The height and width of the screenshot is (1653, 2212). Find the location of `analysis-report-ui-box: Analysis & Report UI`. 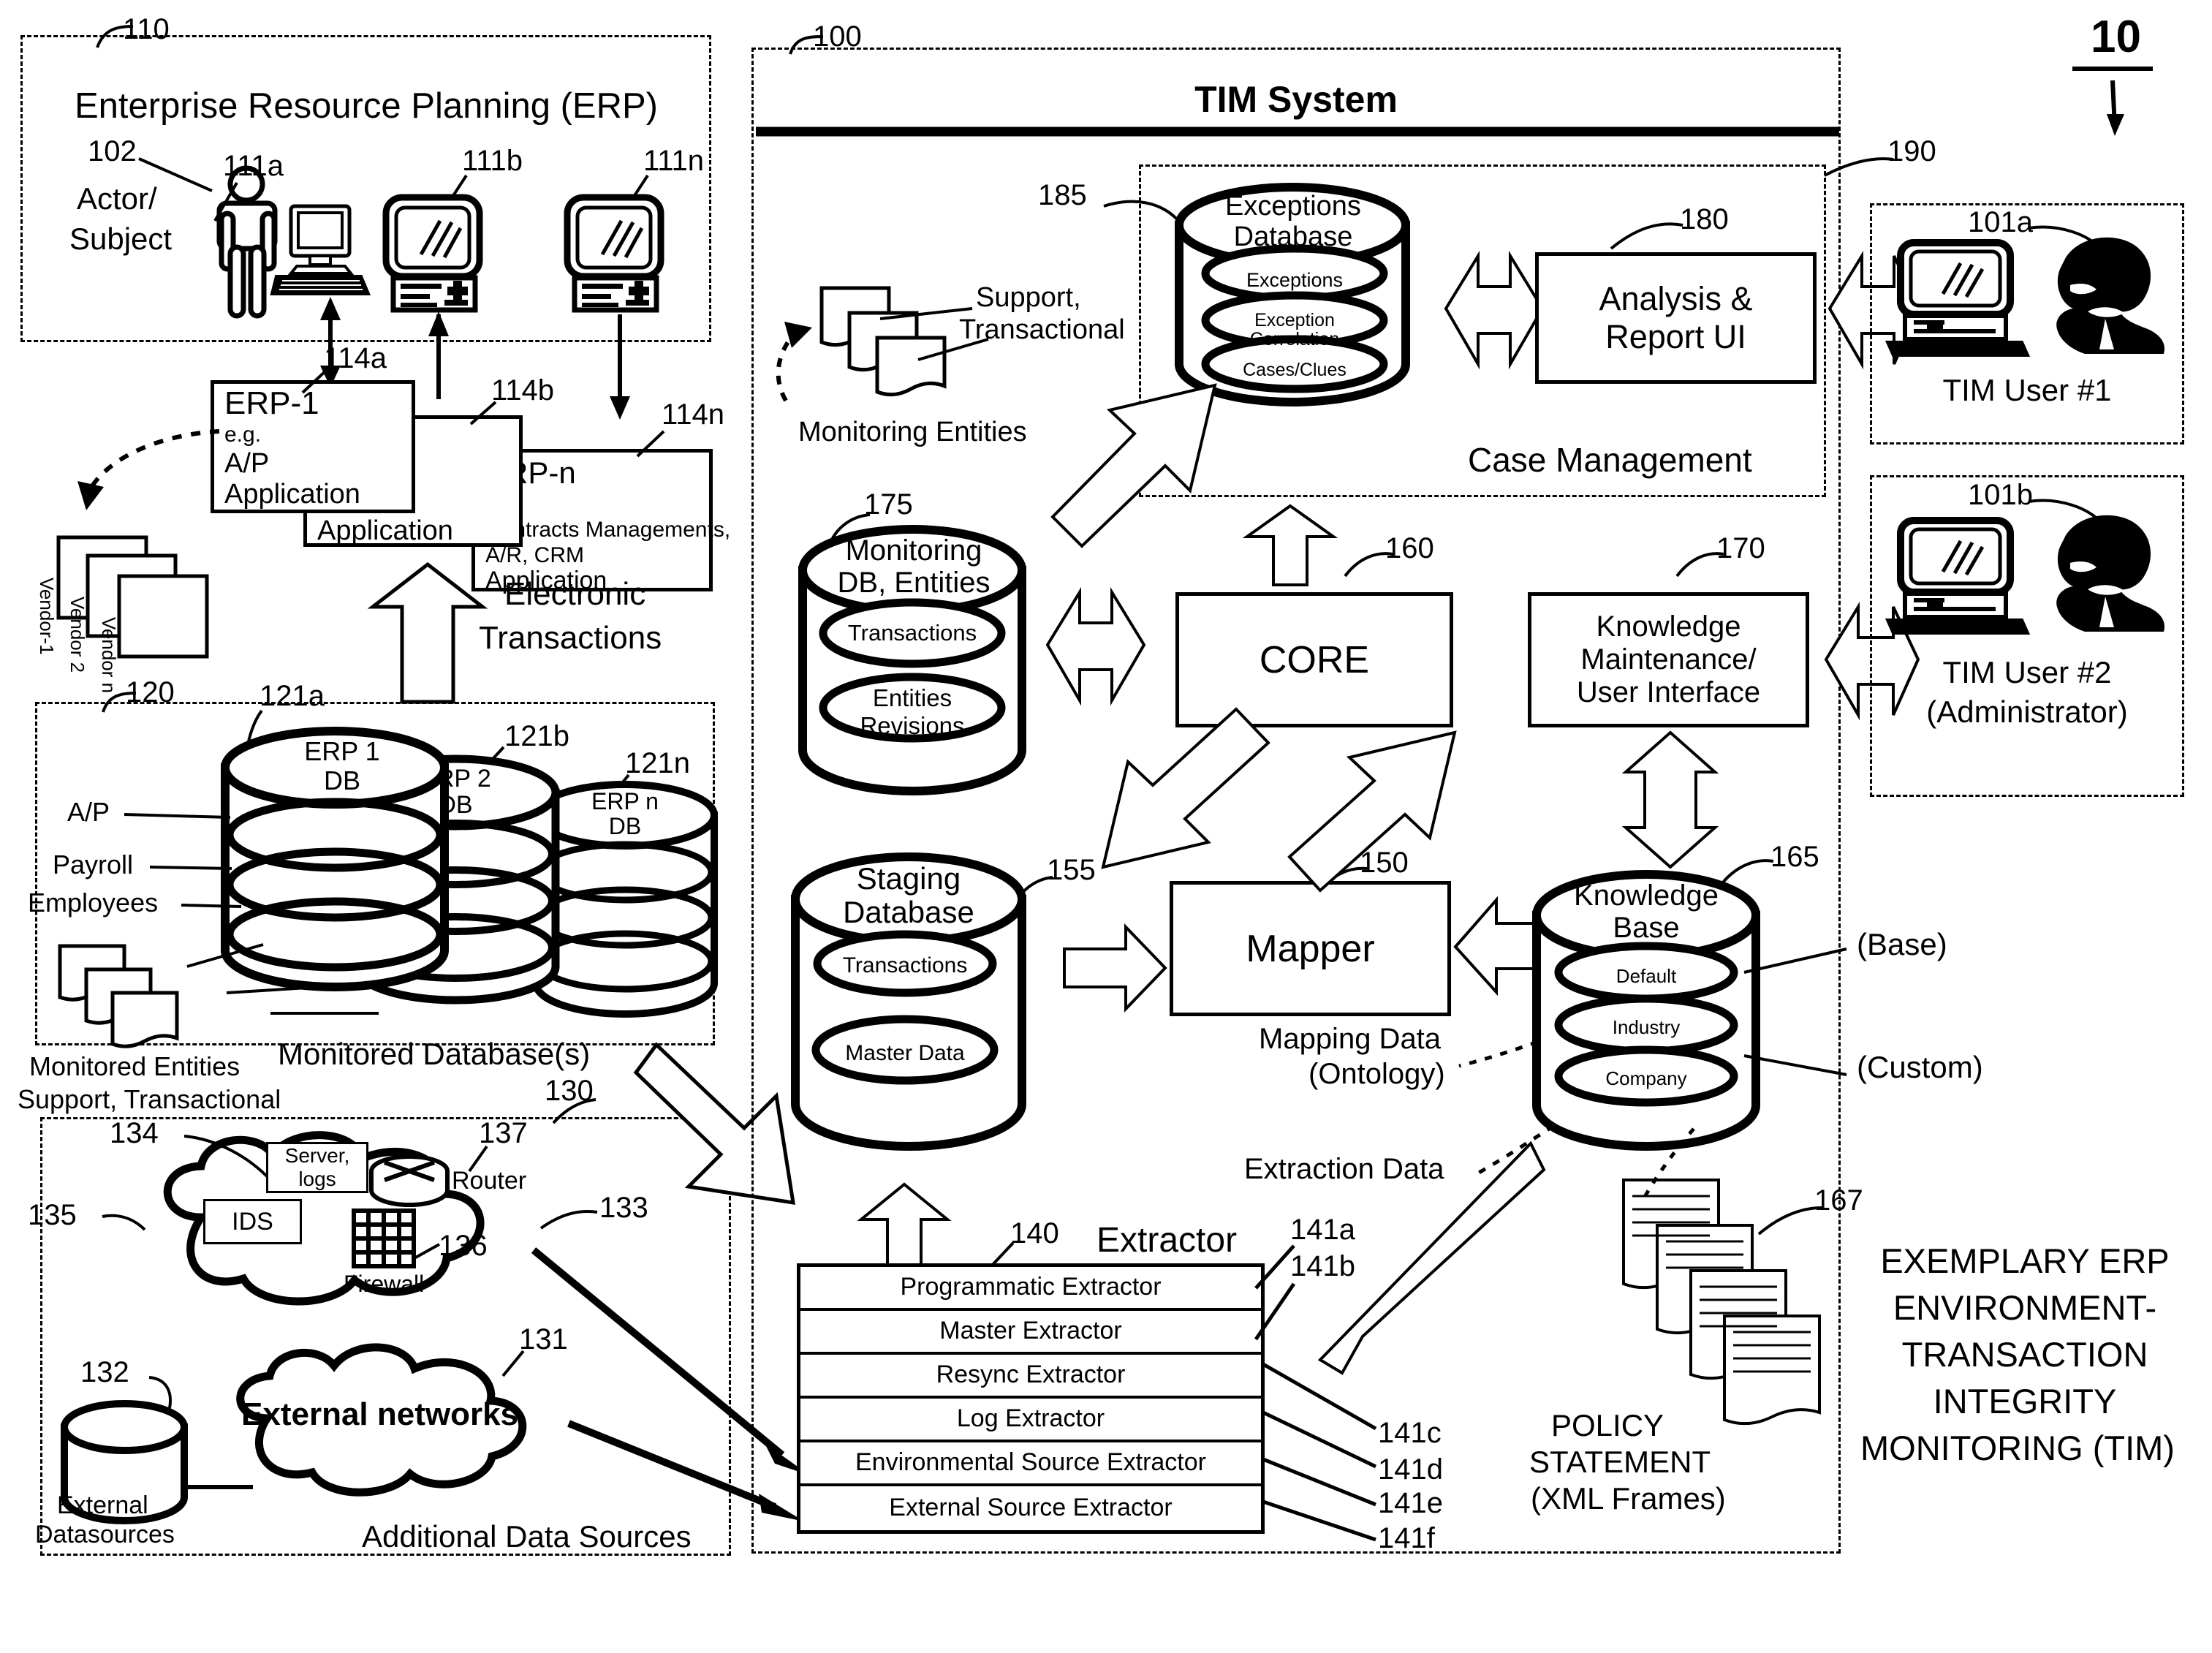

analysis-report-ui-box: Analysis & Report UI is located at coordinates (1676, 318).